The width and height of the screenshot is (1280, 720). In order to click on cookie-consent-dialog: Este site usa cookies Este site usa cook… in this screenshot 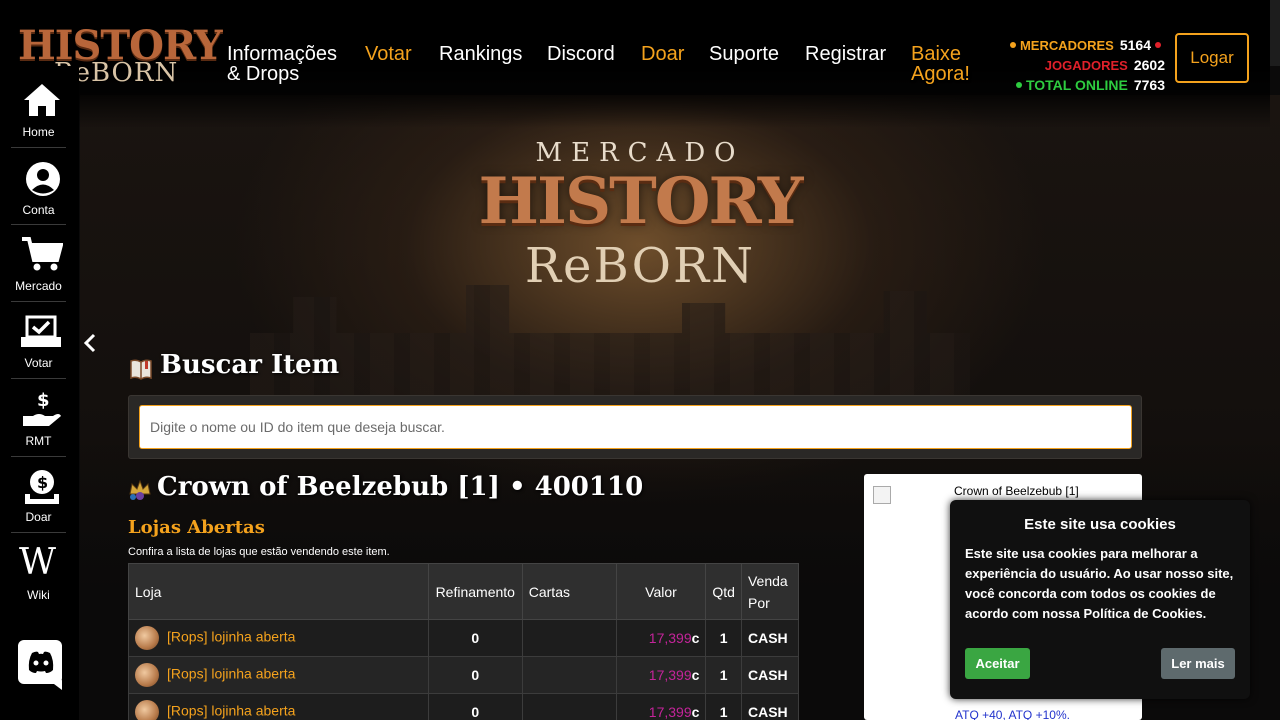, I will do `click(1100, 599)`.